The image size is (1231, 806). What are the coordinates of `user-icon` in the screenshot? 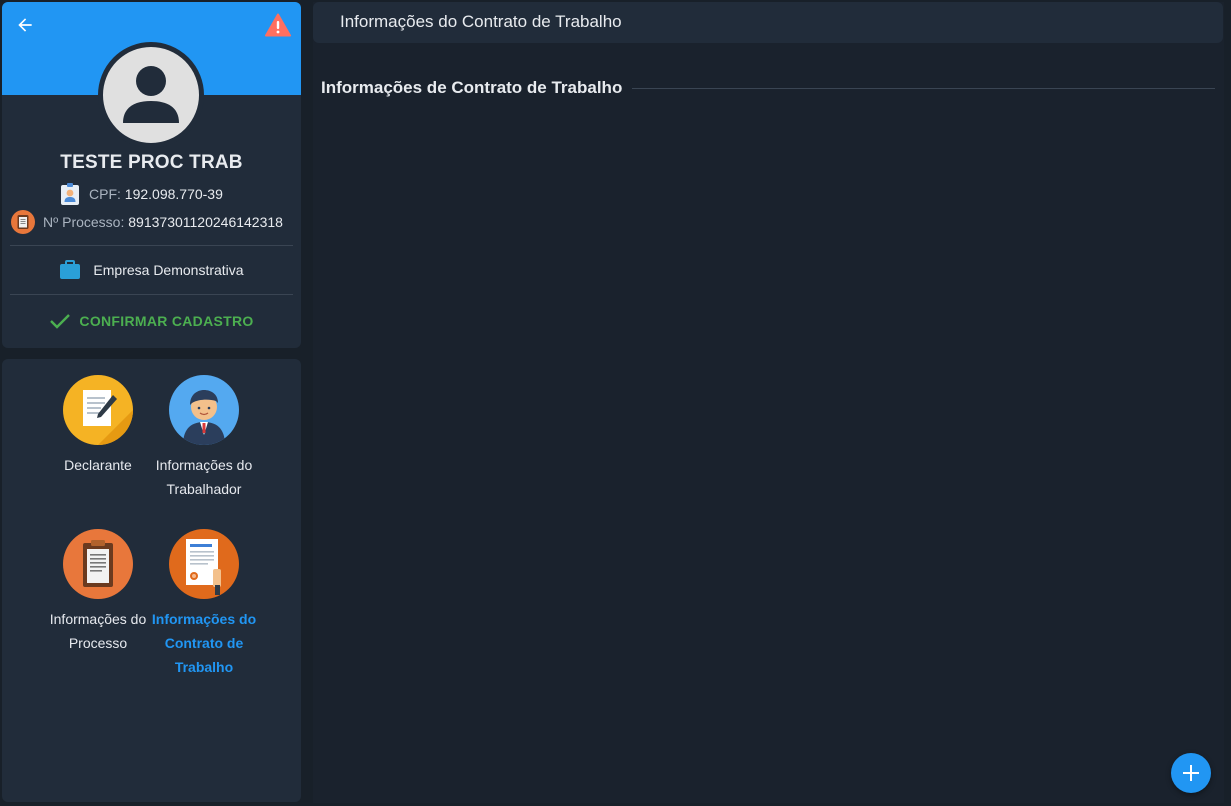 It's located at (151, 94).